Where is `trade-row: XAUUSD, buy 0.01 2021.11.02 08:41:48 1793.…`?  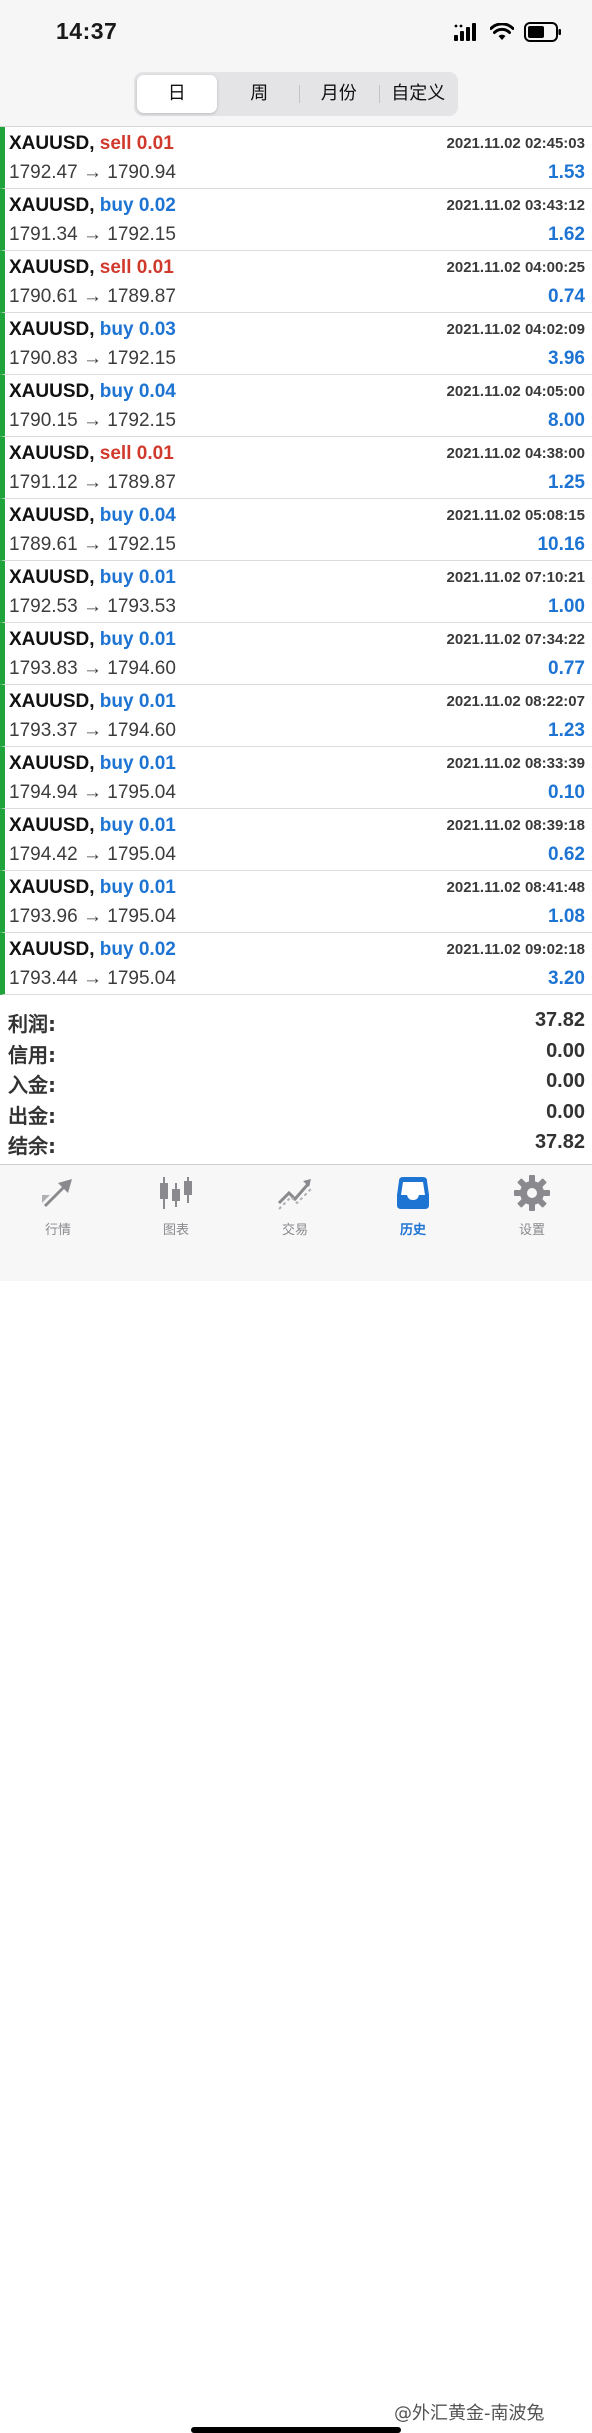 trade-row: XAUUSD, buy 0.01 2021.11.02 08:41:48 1793.… is located at coordinates (296, 902).